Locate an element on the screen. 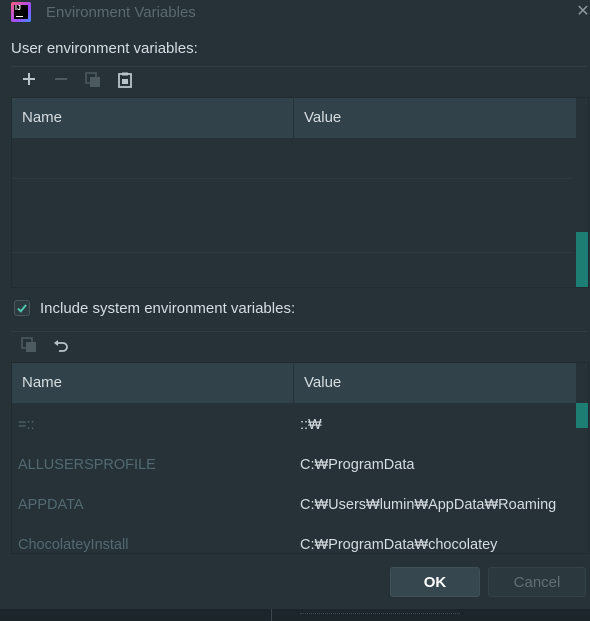  paste-icon is located at coordinates (125, 82).